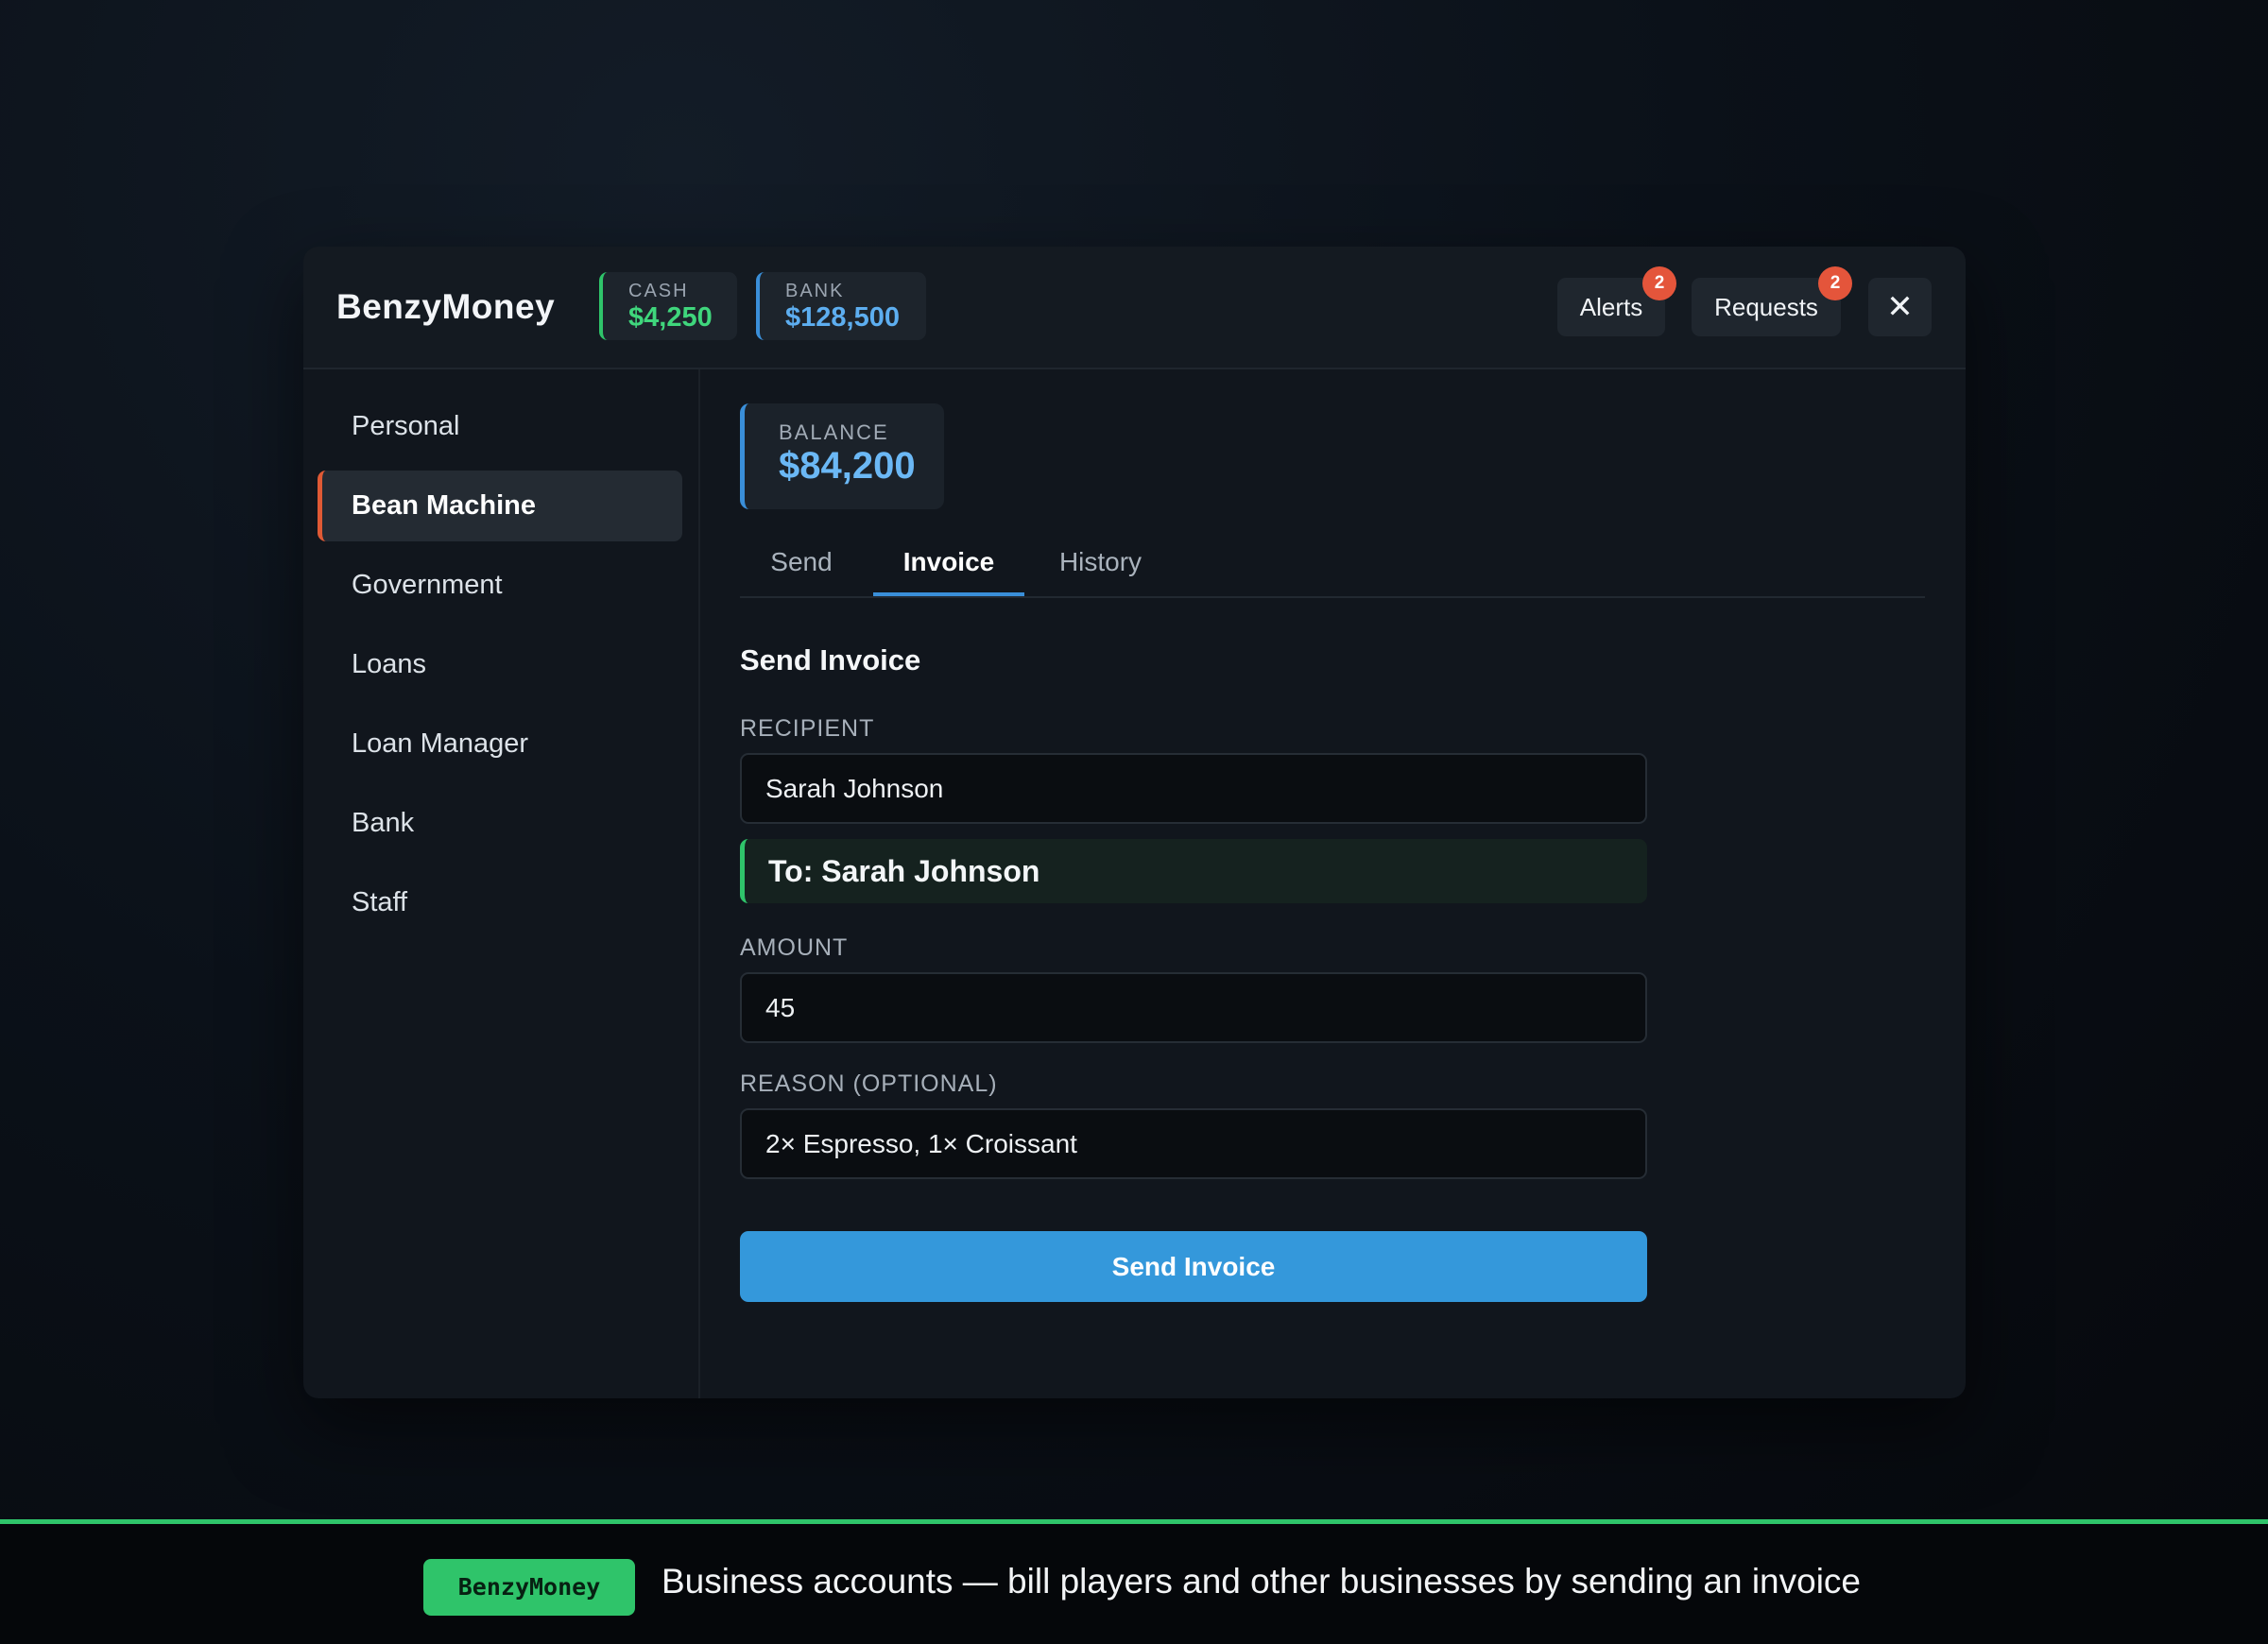 This screenshot has height=1644, width=2268. I want to click on sidebar-item-bean-machine: Bean Machine, so click(500, 506).